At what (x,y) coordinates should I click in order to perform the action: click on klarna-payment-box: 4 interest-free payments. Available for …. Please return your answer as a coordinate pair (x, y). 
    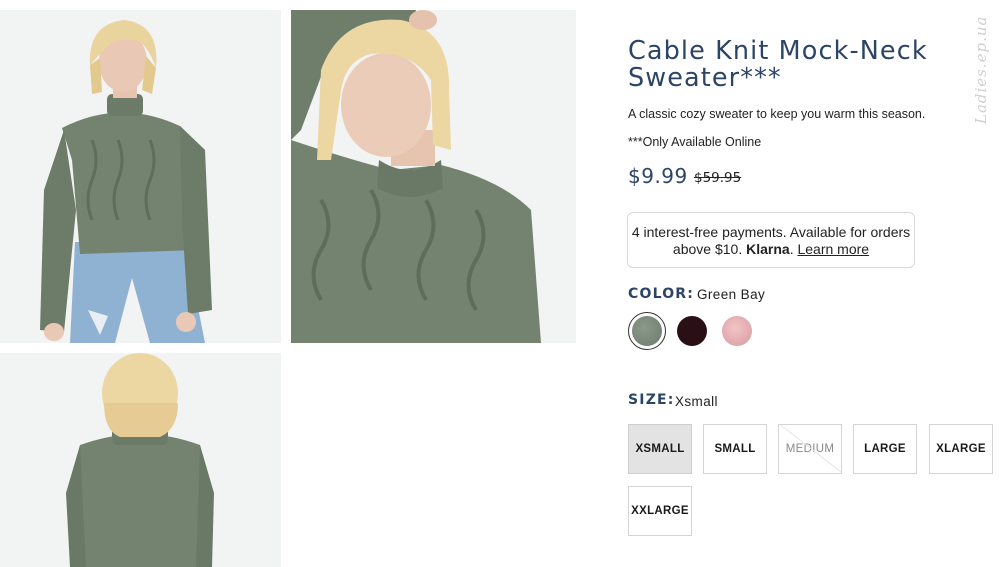
    Looking at the image, I should click on (771, 240).